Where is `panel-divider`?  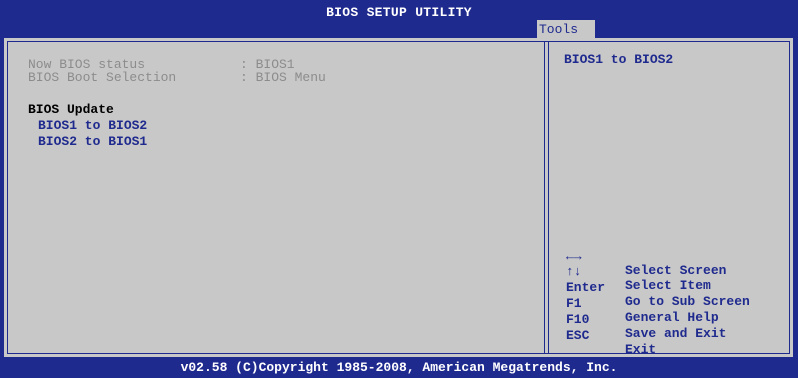 panel-divider is located at coordinates (546, 197).